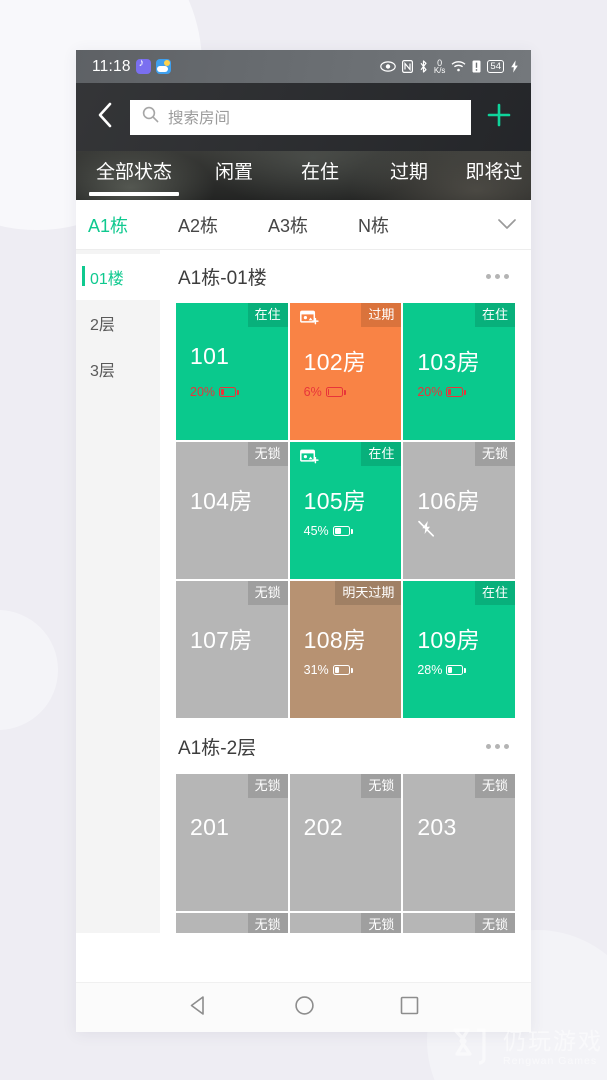  What do you see at coordinates (409, 173) in the screenshot?
I see `tab-expired: 过期` at bounding box center [409, 173].